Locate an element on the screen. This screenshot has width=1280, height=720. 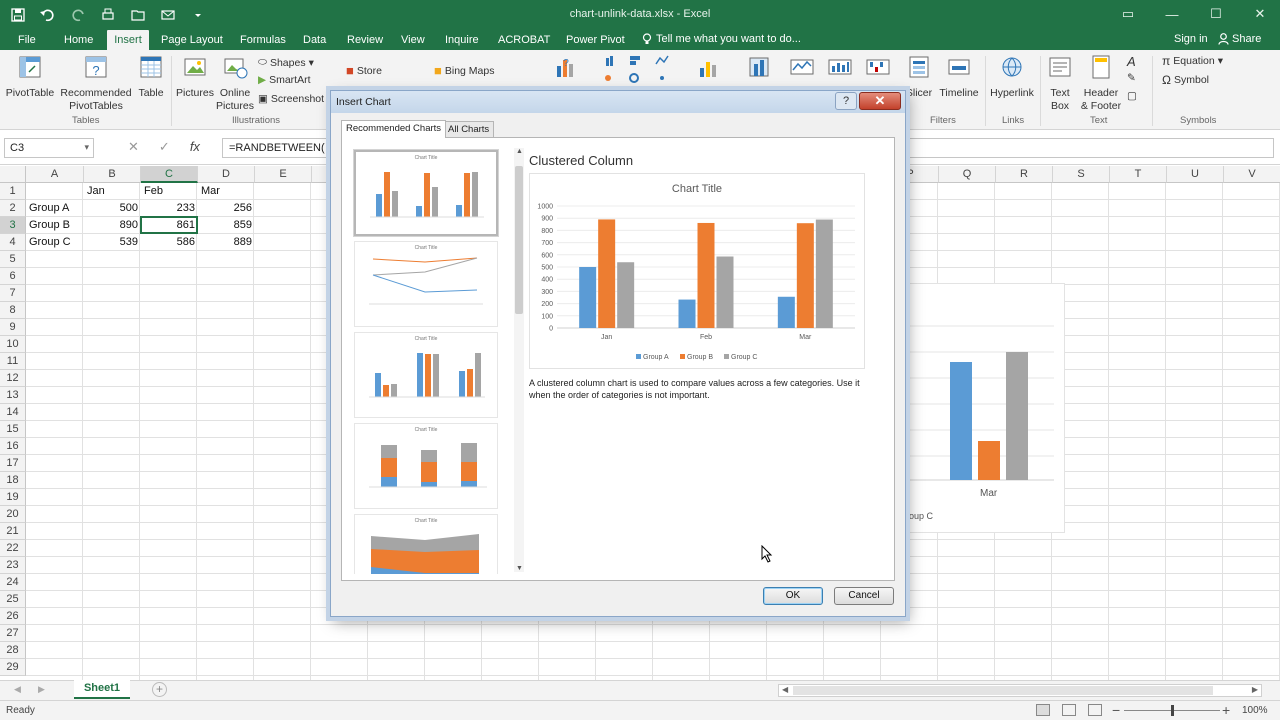
cell-b4: 539 is located at coordinates (112, 242).